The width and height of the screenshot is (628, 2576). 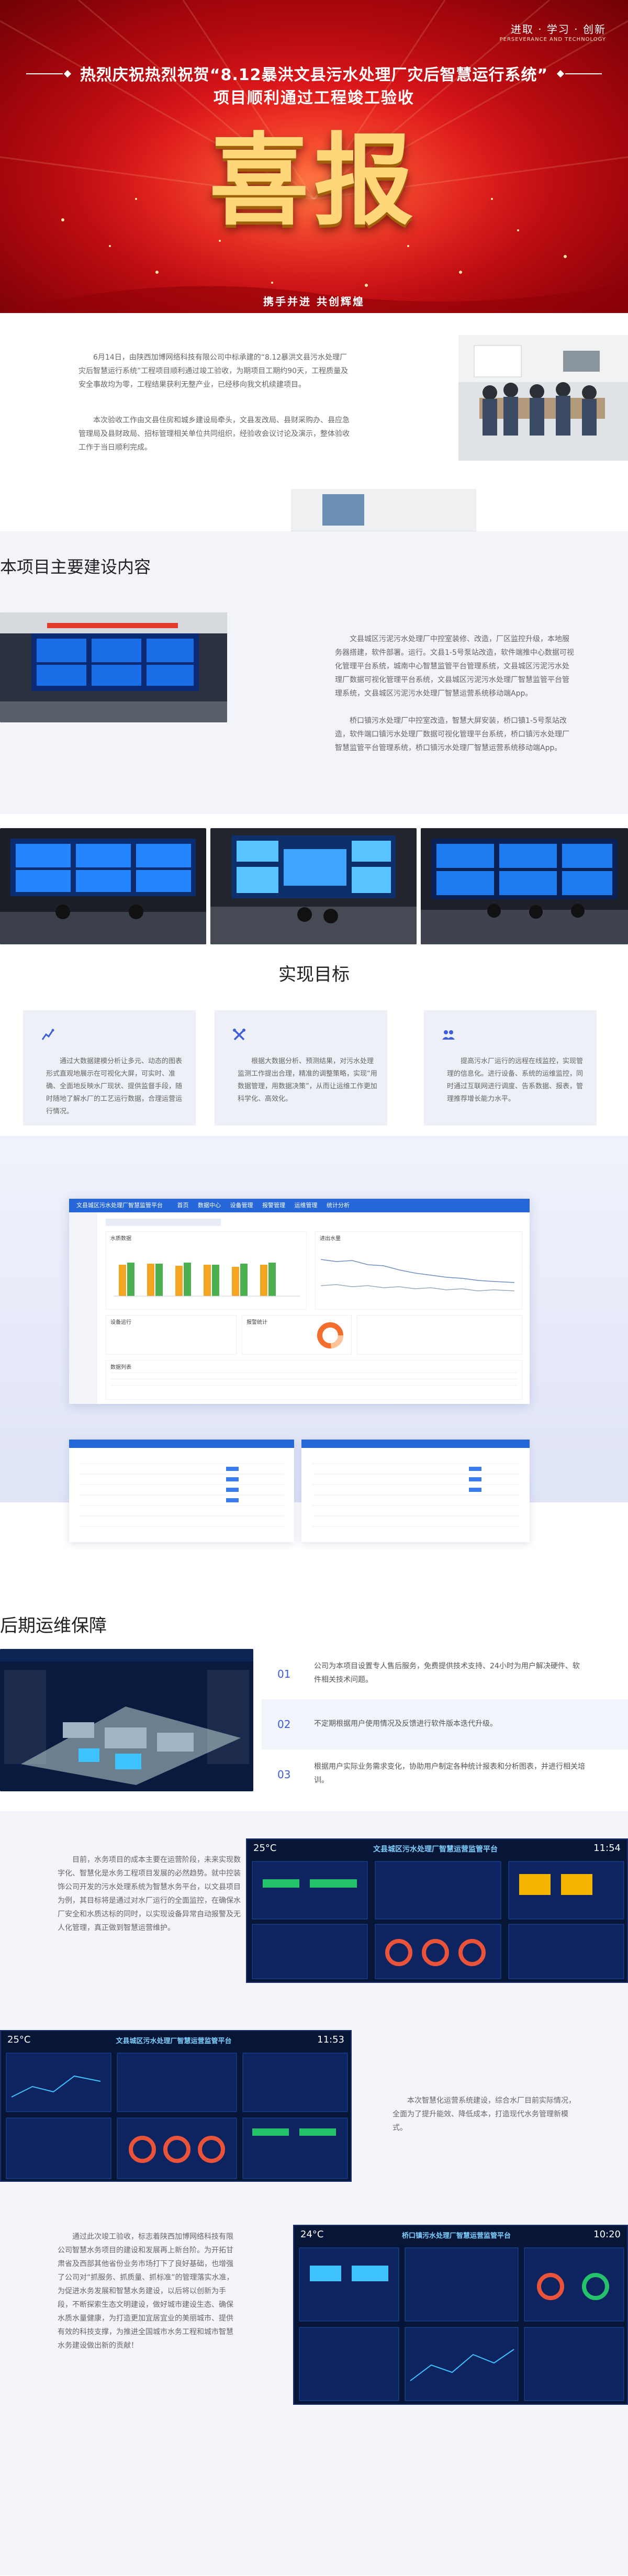 What do you see at coordinates (265, 1848) in the screenshot?
I see `screen-1-temperature: 25°C` at bounding box center [265, 1848].